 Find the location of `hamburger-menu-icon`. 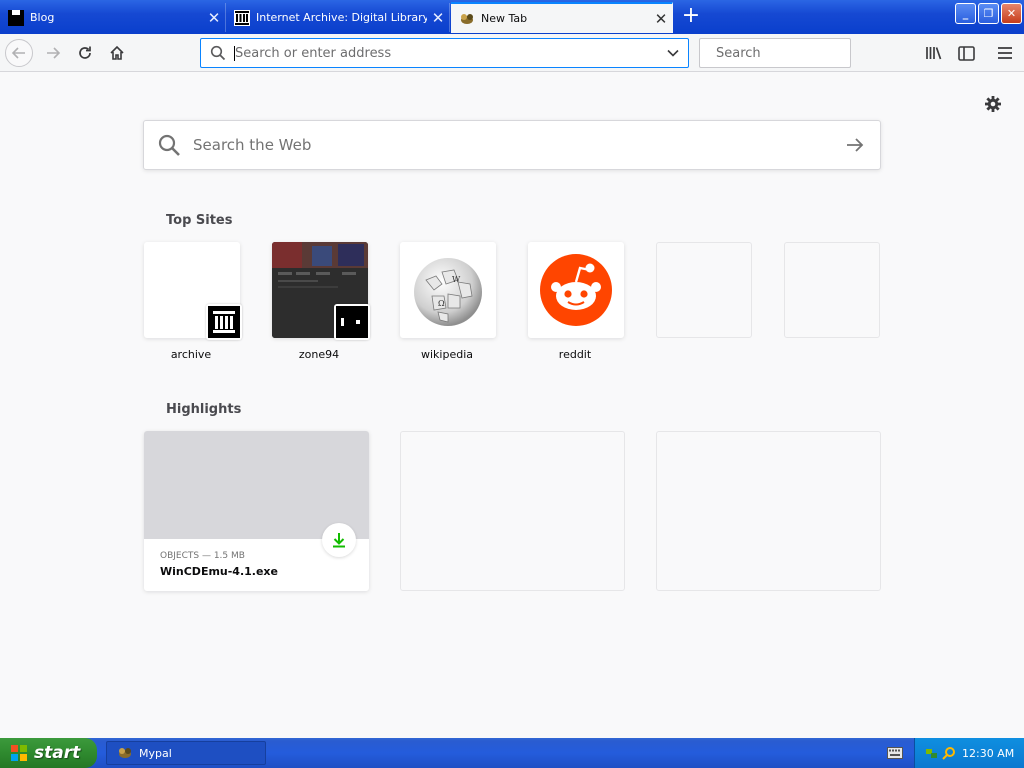

hamburger-menu-icon is located at coordinates (1005, 53).